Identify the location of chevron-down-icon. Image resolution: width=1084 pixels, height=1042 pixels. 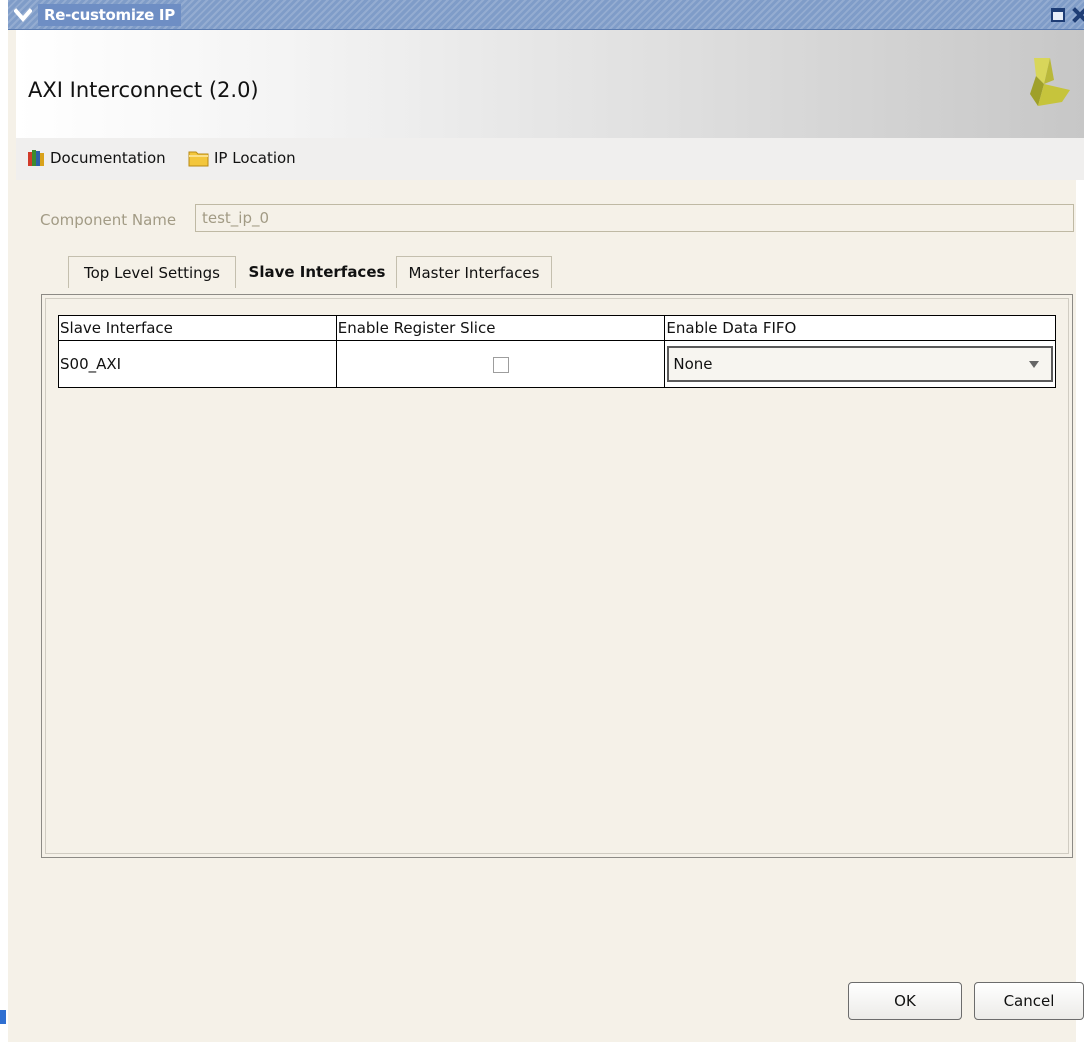
(23, 15).